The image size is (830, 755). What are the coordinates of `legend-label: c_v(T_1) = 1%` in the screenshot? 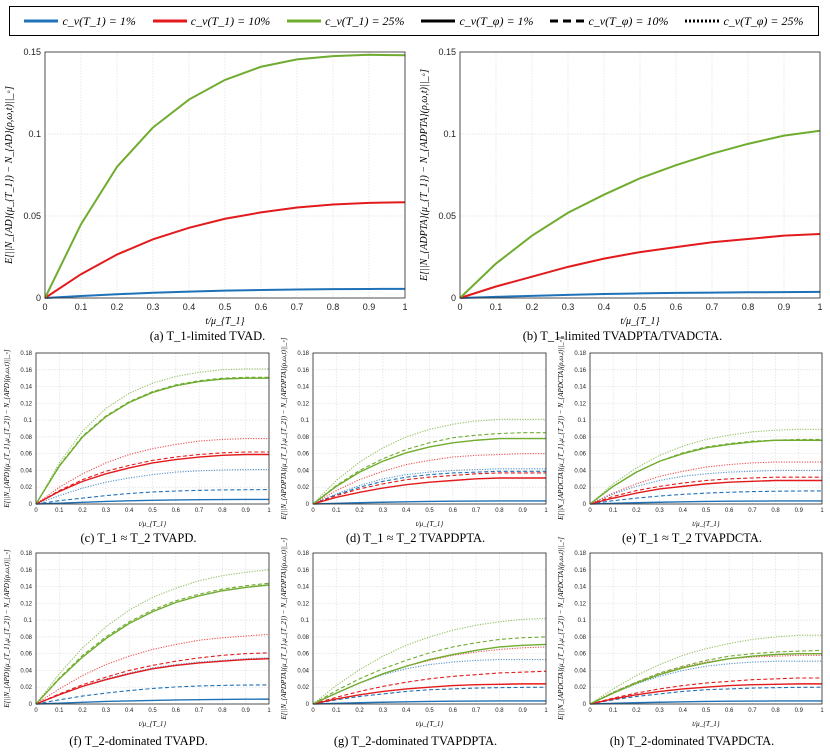 It's located at (99, 20).